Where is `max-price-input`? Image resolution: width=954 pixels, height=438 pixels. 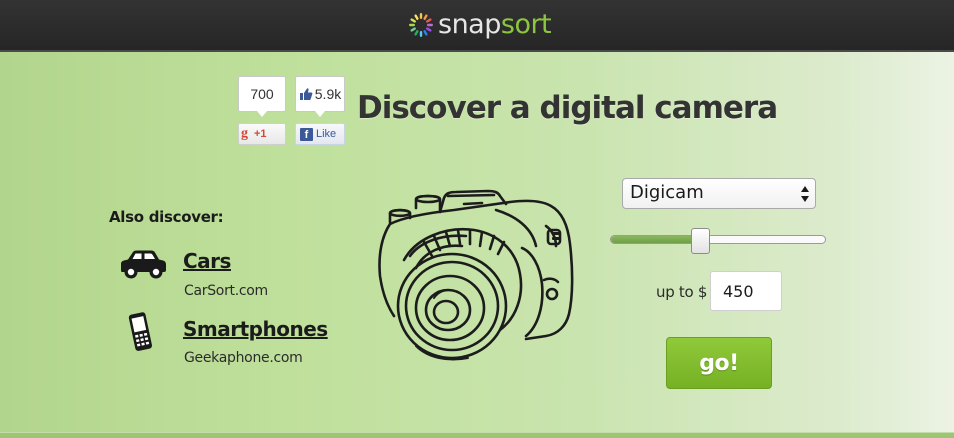
max-price-input is located at coordinates (746, 291).